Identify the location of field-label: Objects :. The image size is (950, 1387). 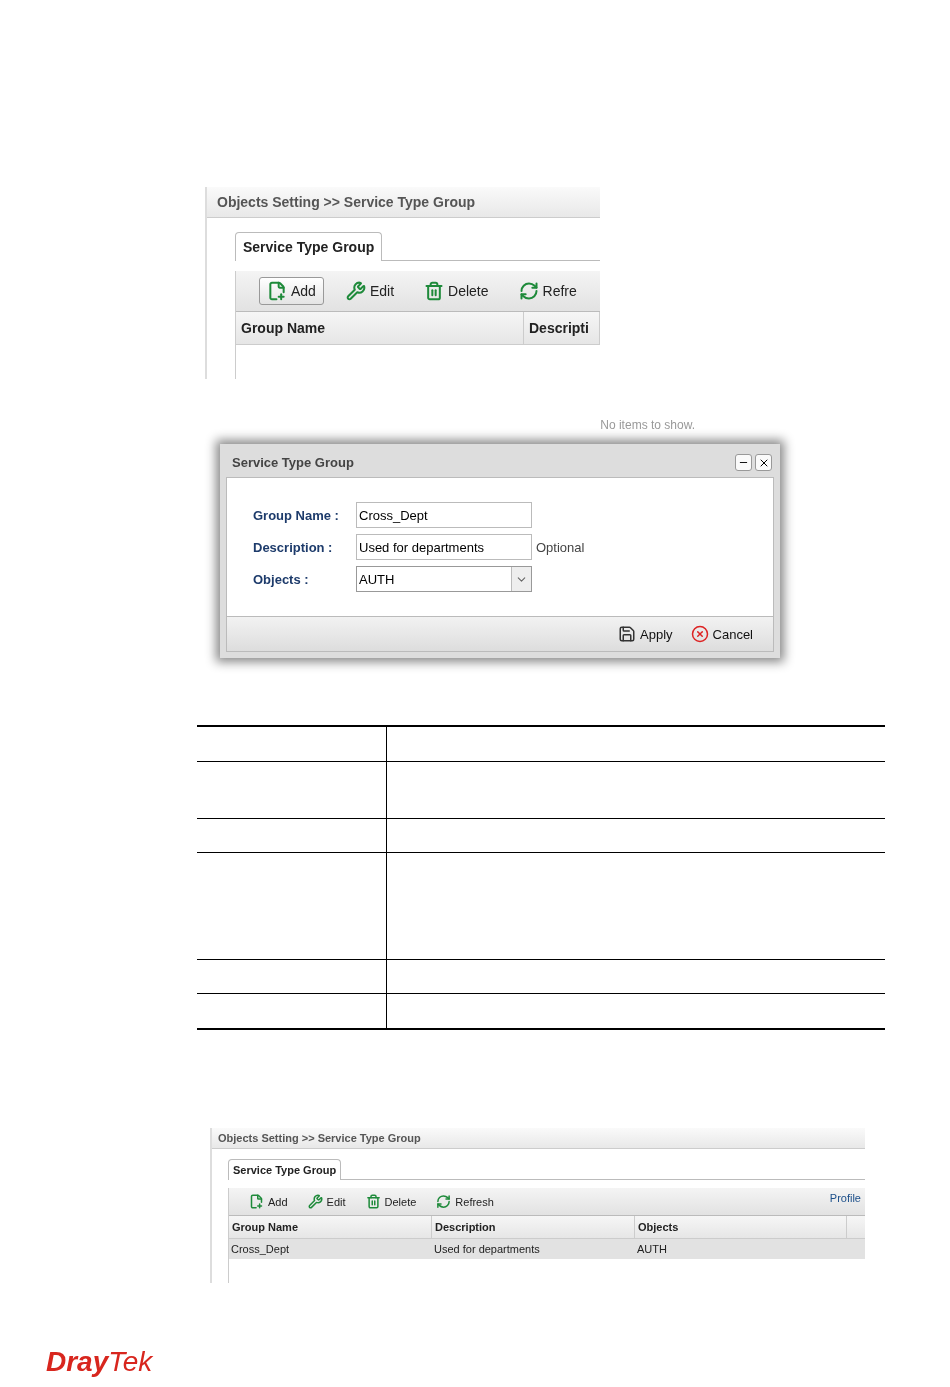
(281, 579).